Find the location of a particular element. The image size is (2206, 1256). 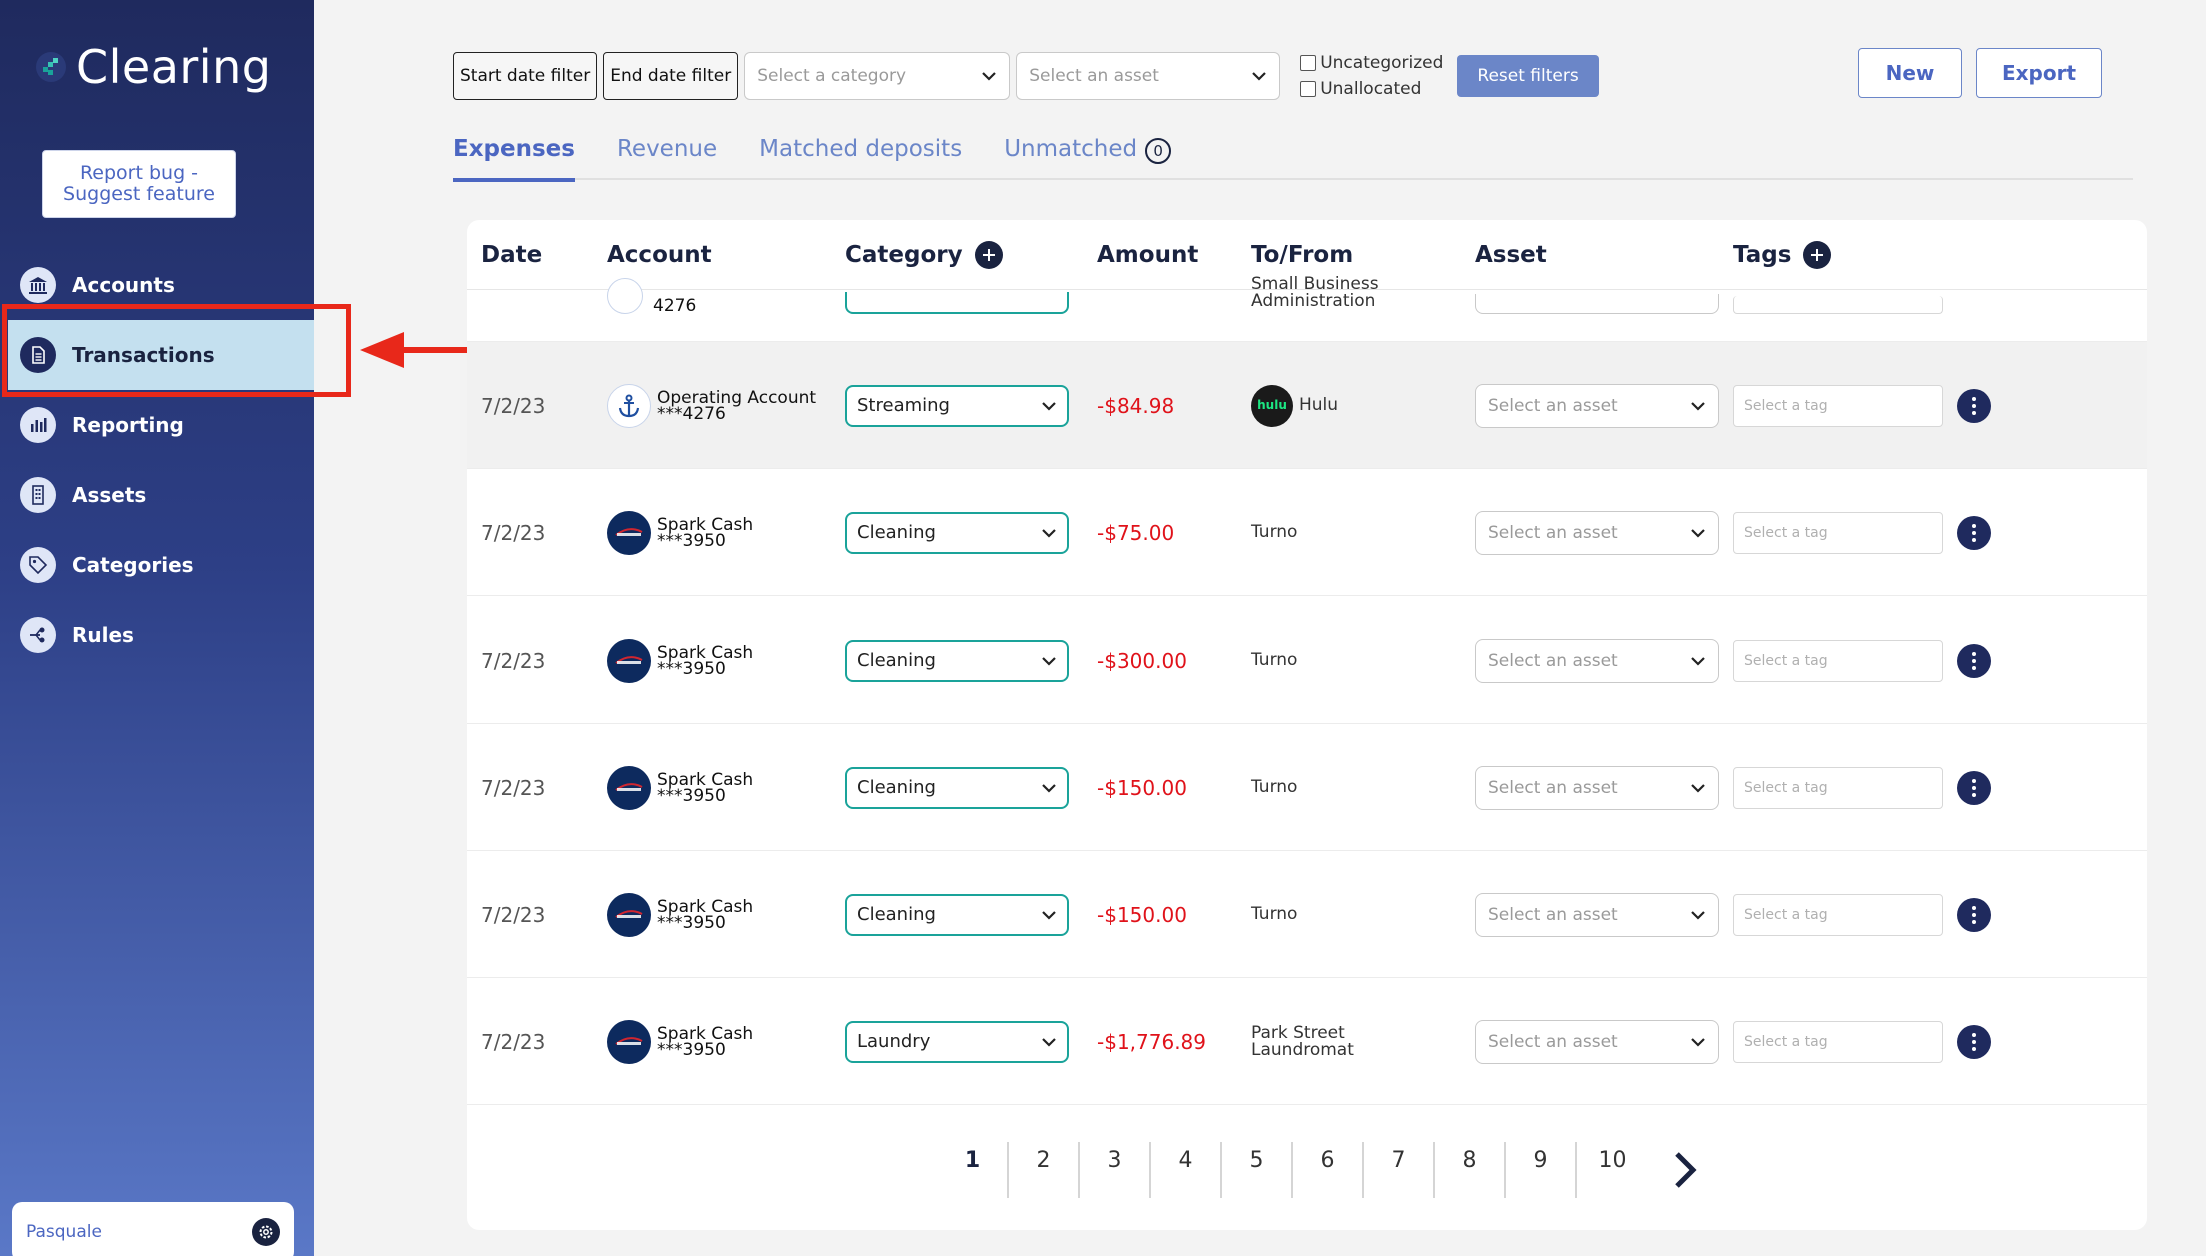

capital-one-logo-icon is located at coordinates (629, 914).